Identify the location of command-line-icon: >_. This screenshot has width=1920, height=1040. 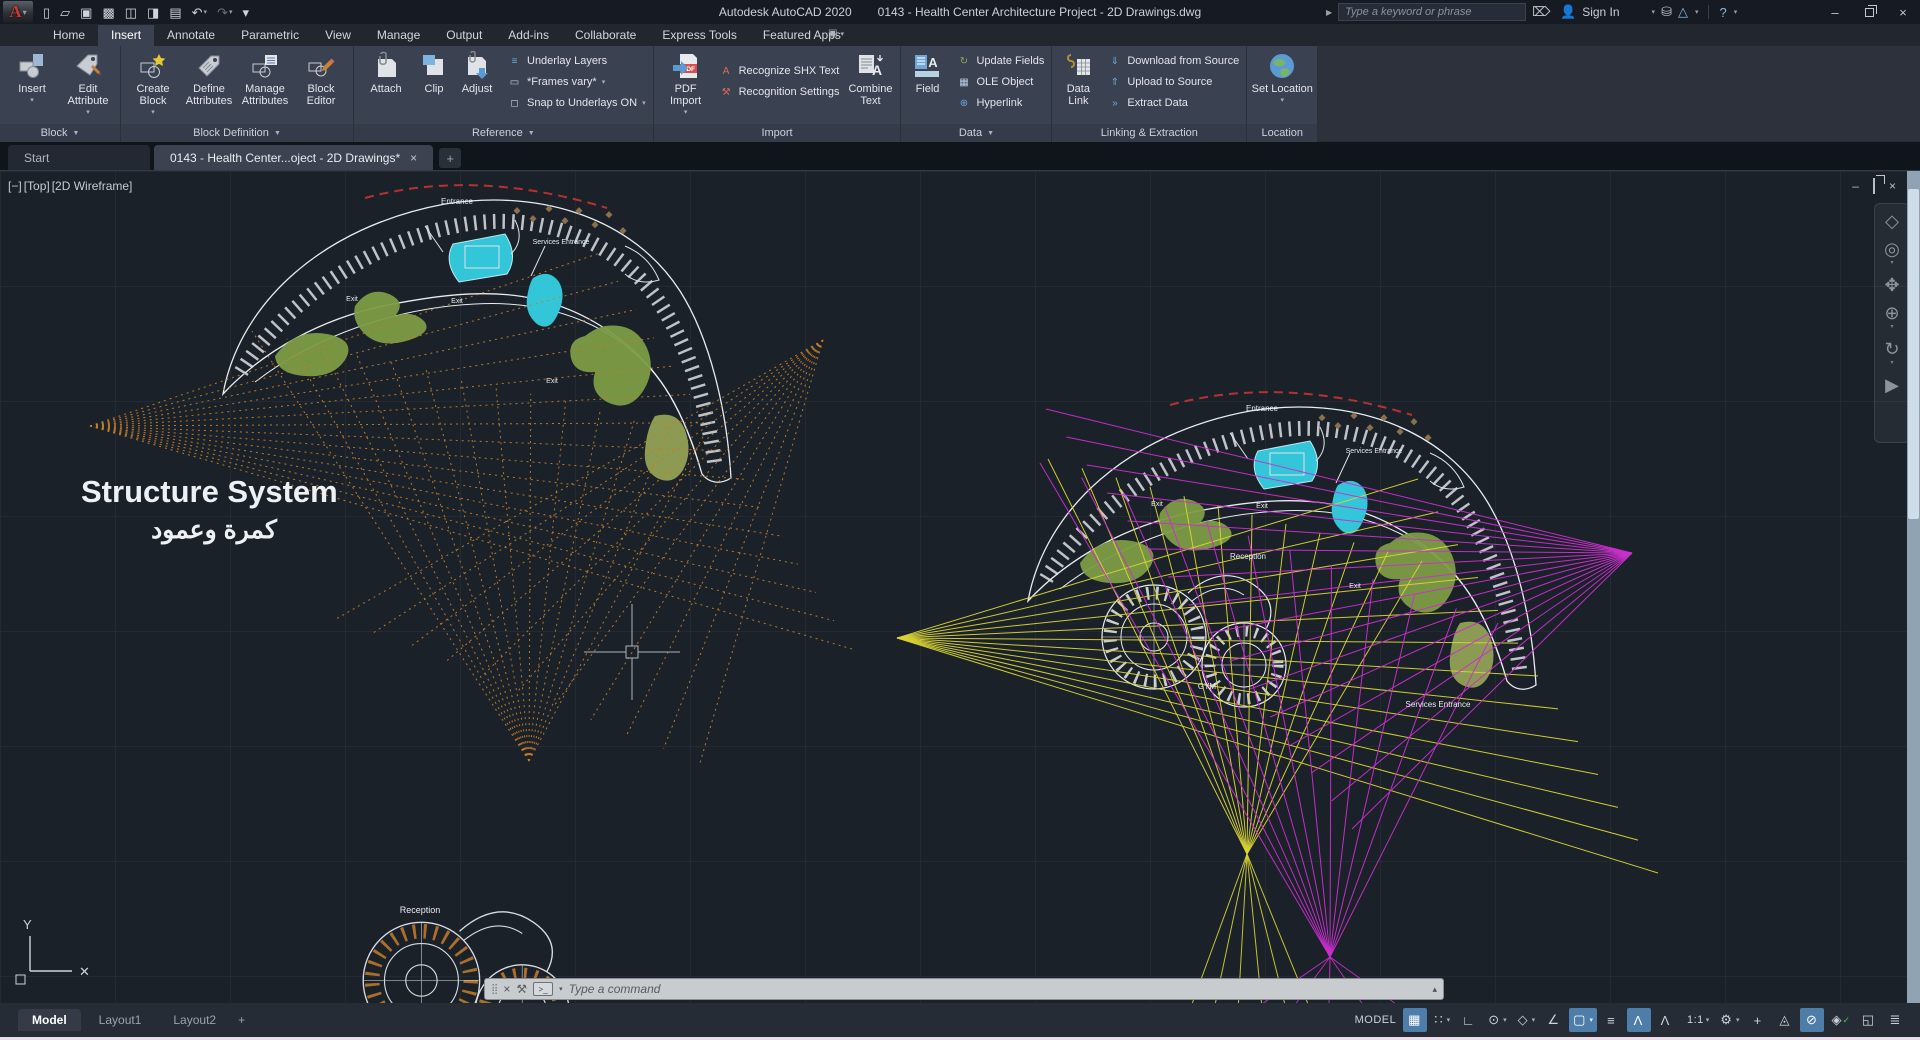
(543, 989).